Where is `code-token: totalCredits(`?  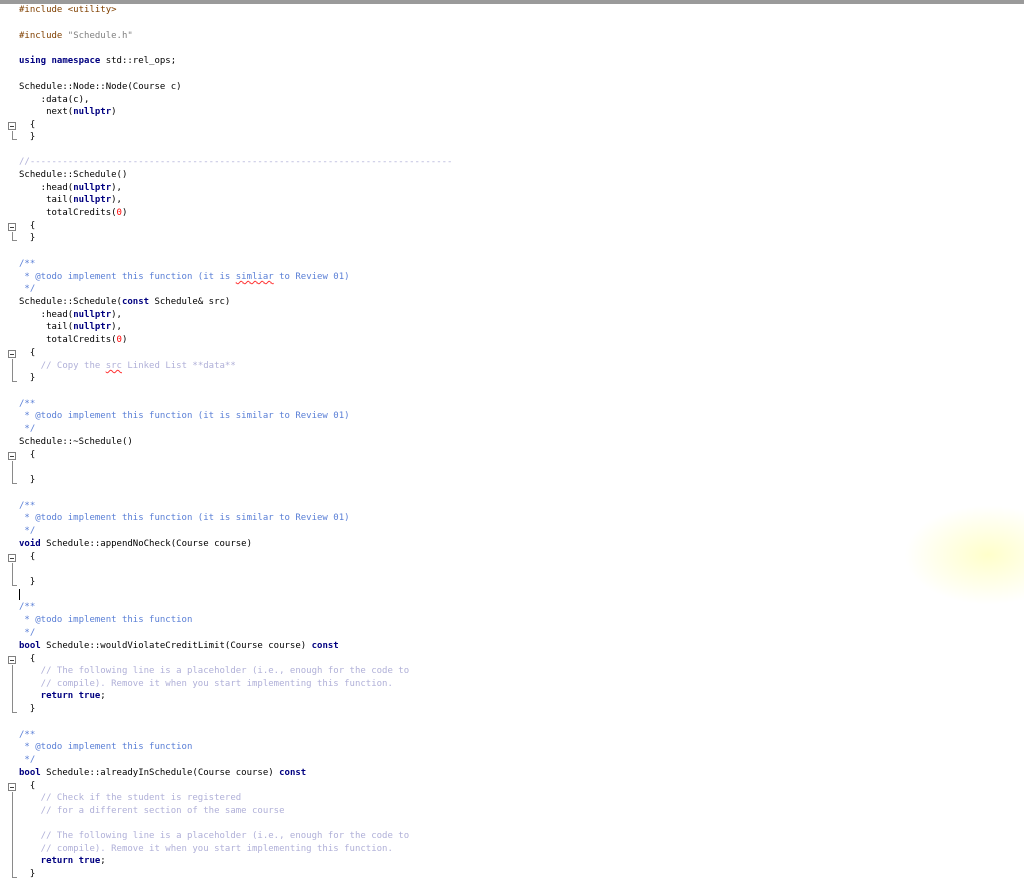 code-token: totalCredits( is located at coordinates (68, 340).